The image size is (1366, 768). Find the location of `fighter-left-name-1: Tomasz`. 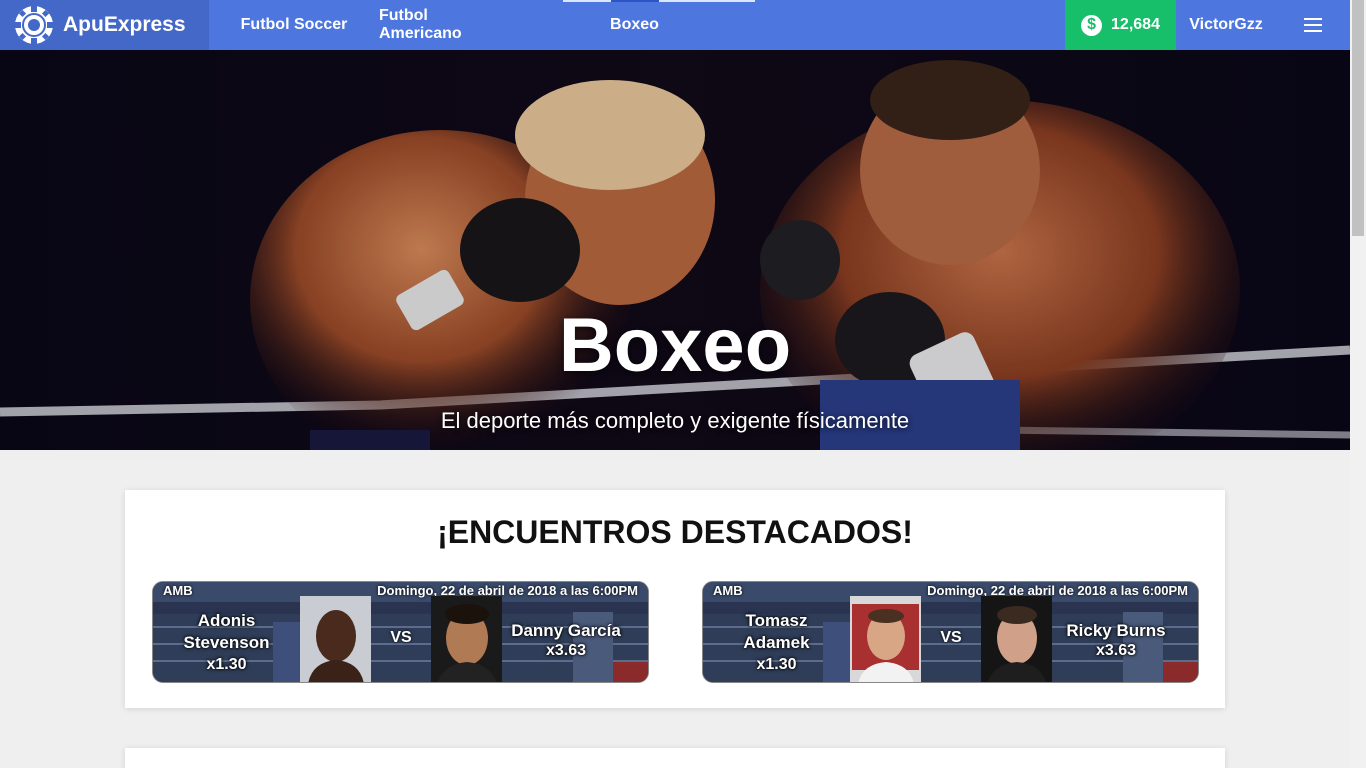

fighter-left-name-1: Tomasz is located at coordinates (776, 620).